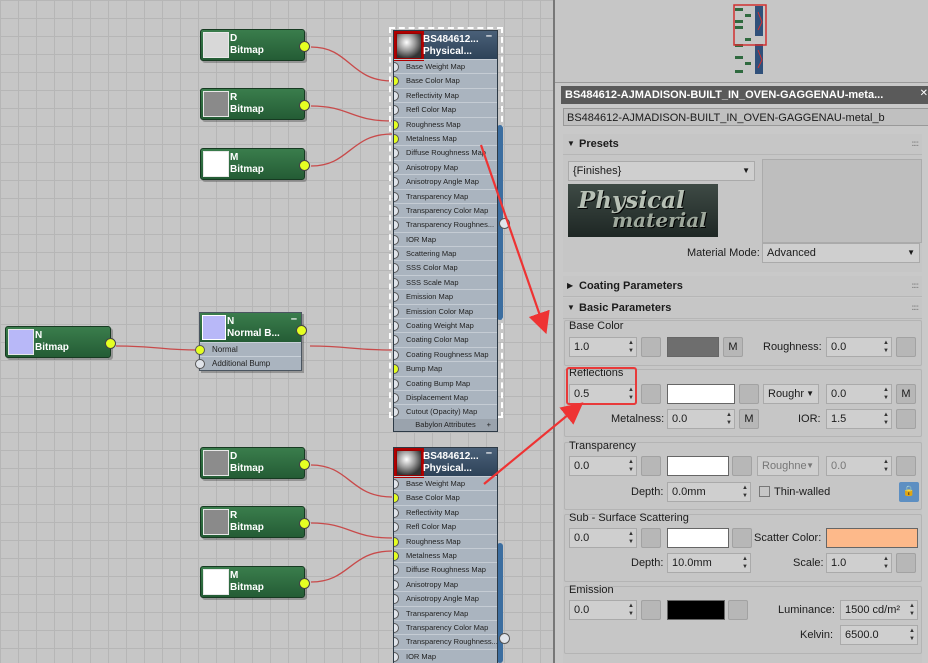  Describe the element at coordinates (741, 41) in the screenshot. I see `navigator-minimap` at that location.